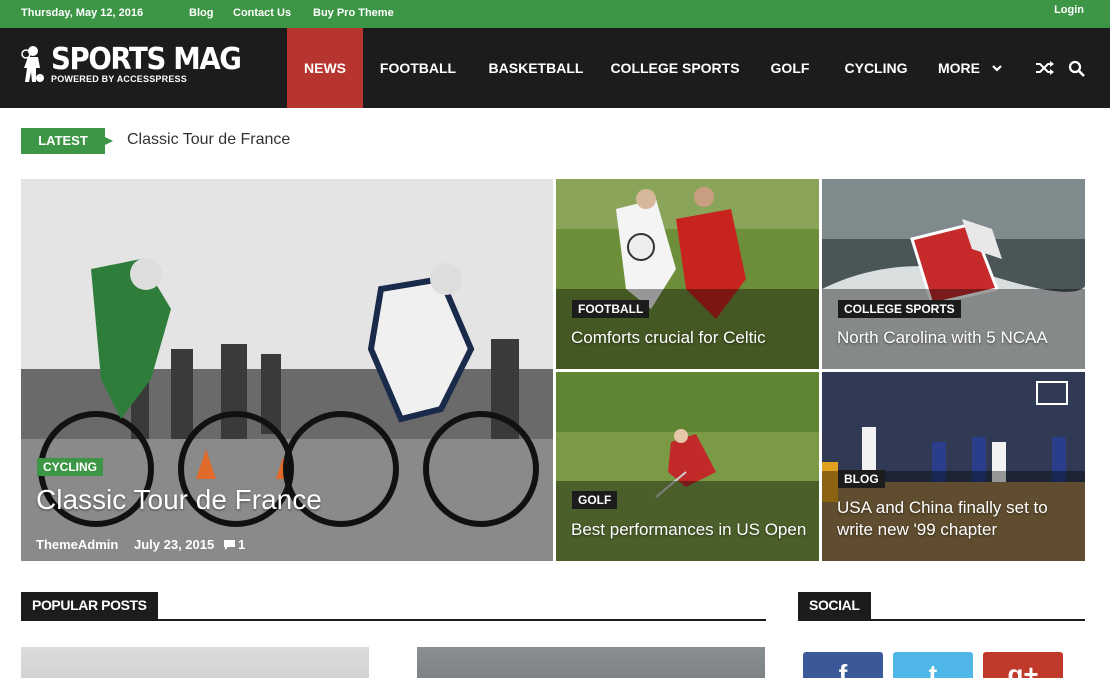 The image size is (1110, 678). What do you see at coordinates (325, 68) in the screenshot?
I see `nav-item-news: NEWS` at bounding box center [325, 68].